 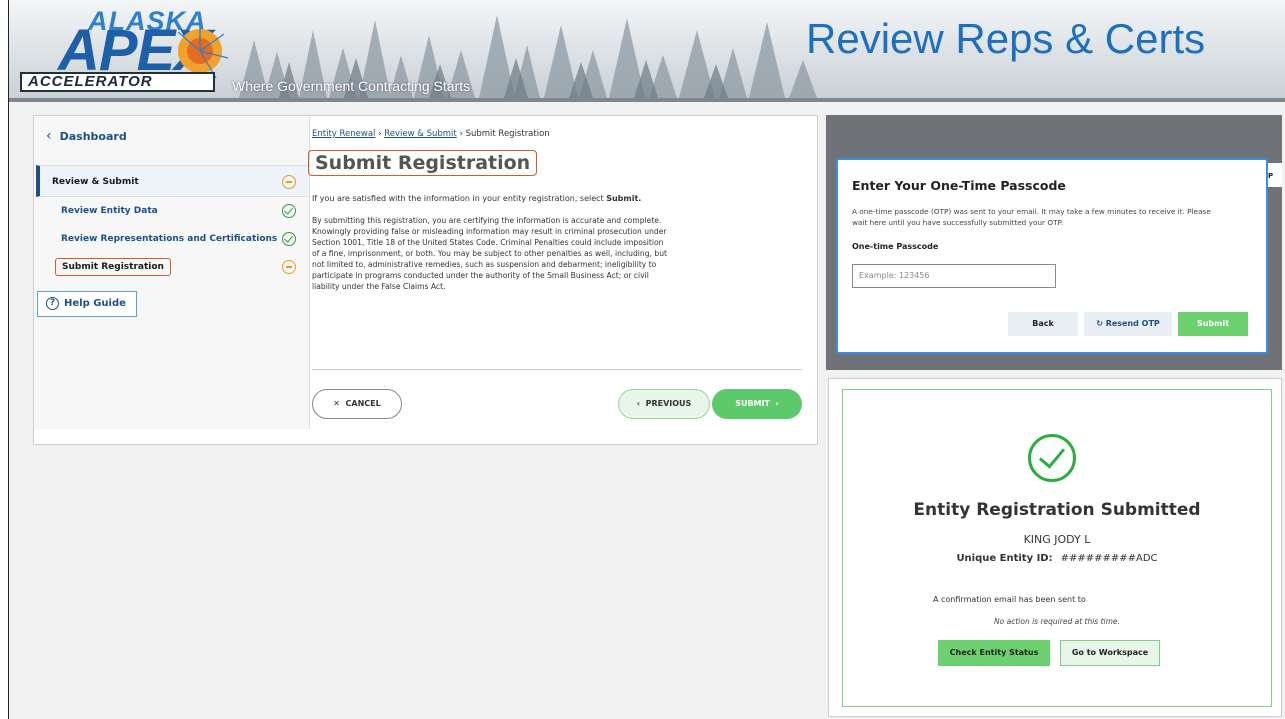 I want to click on previous-button: ‹ PREVIOUS, so click(x=664, y=404).